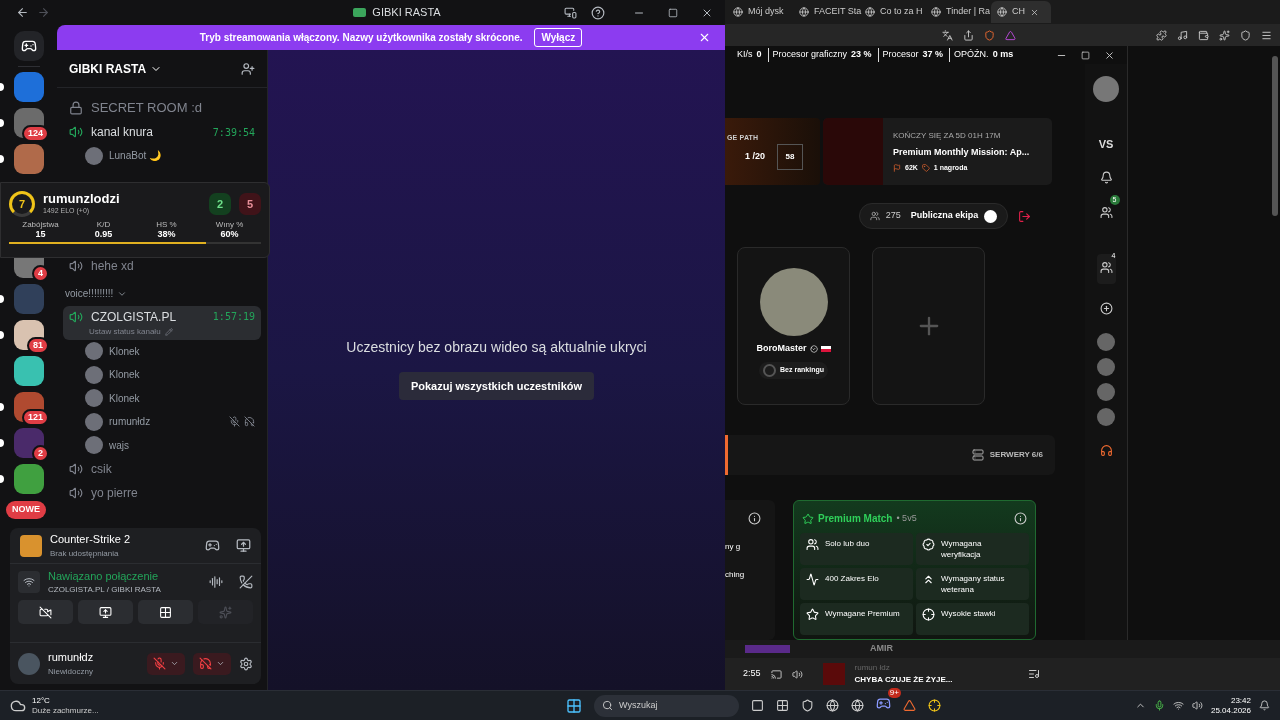  Describe the element at coordinates (1178, 705) in the screenshot. I see `network-icon` at that location.